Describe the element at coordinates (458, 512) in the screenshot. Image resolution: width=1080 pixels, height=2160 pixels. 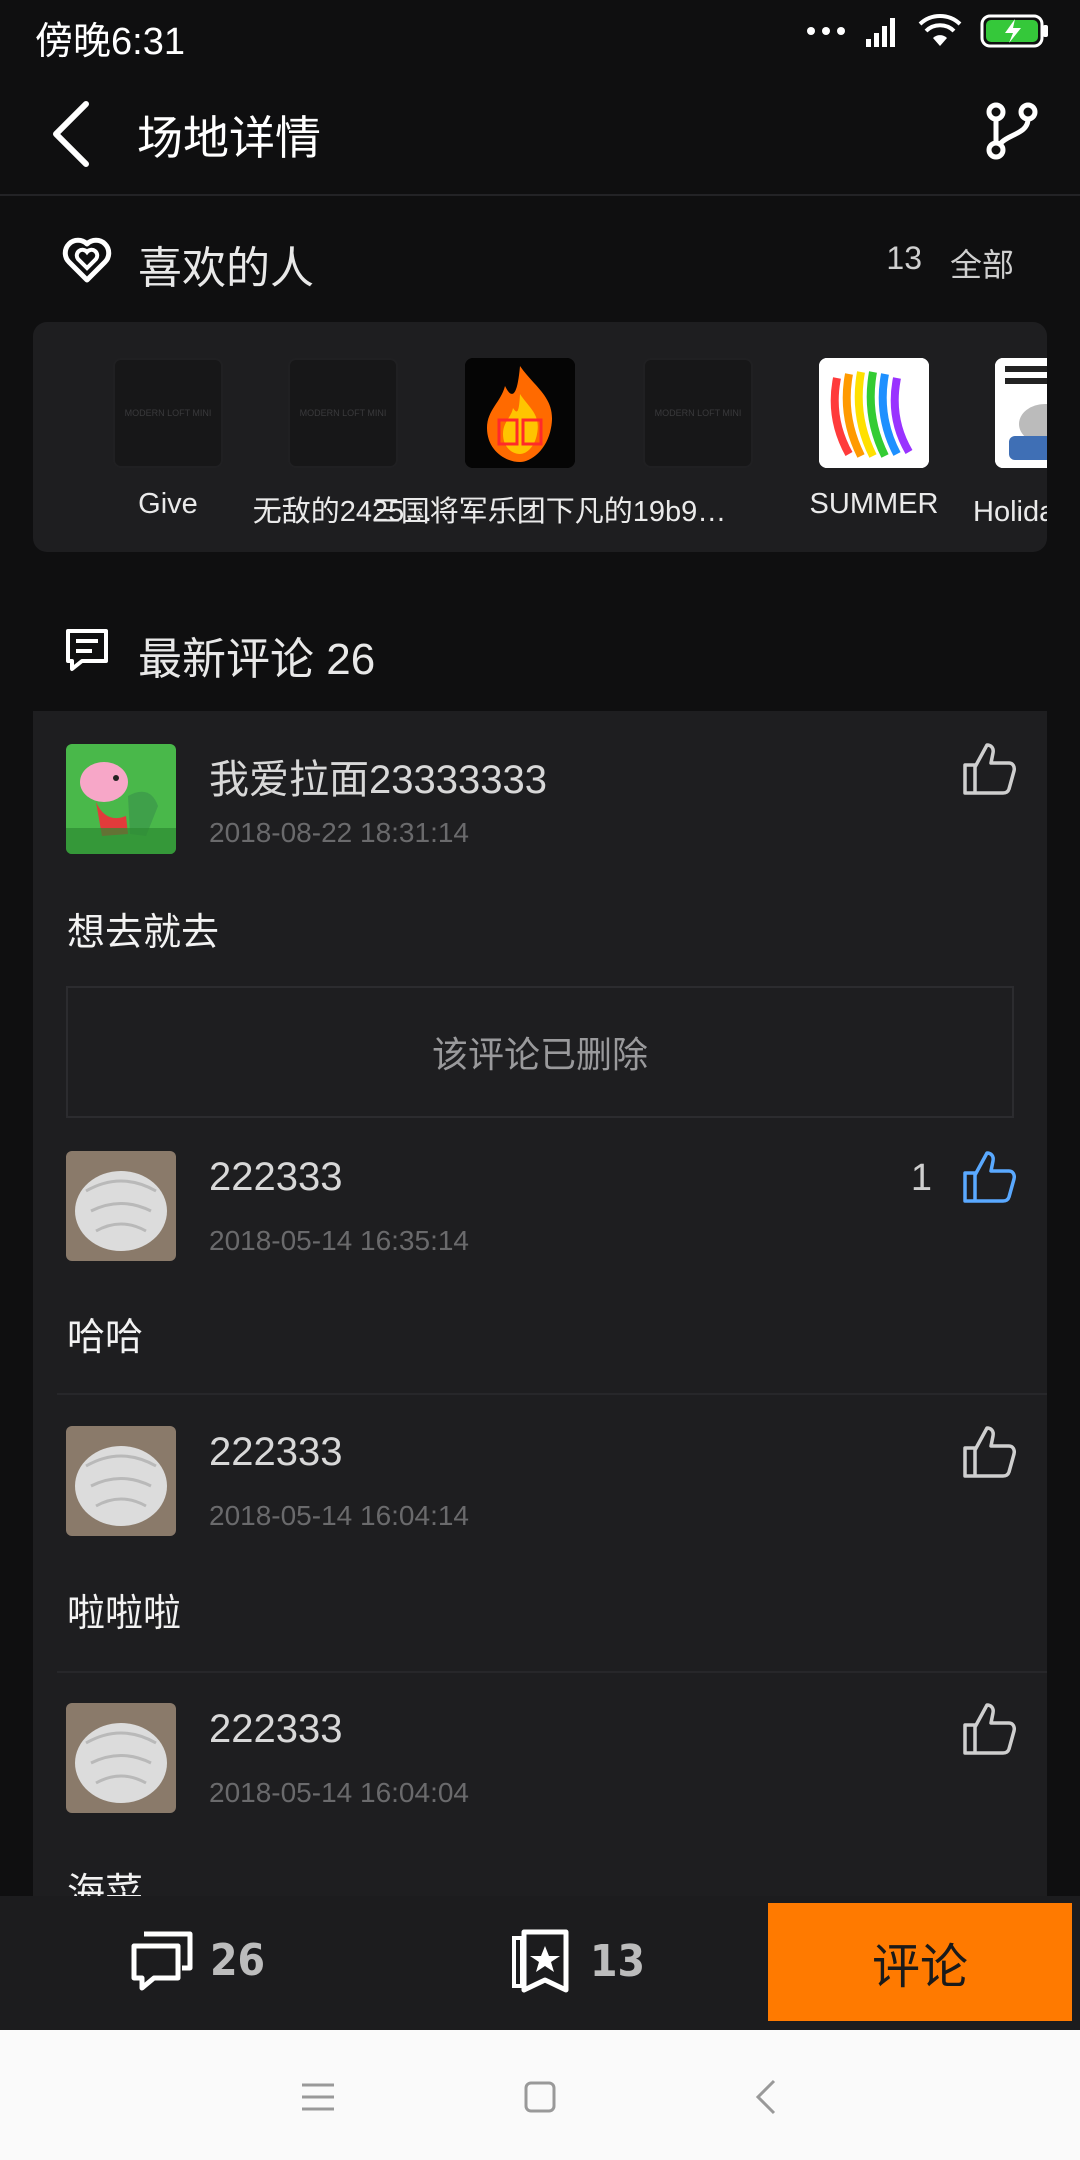
I see `liker-name: 三国将军乐团` at that location.